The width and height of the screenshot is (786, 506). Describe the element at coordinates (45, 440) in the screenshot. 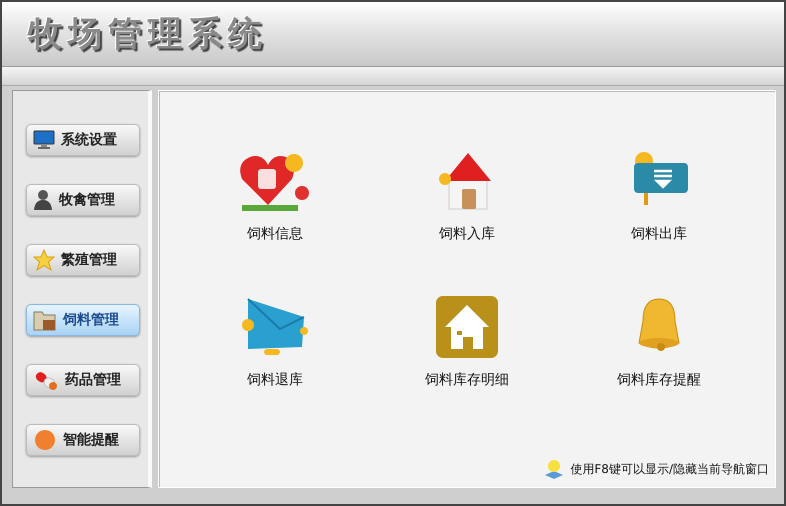

I see `avatar-icon` at that location.